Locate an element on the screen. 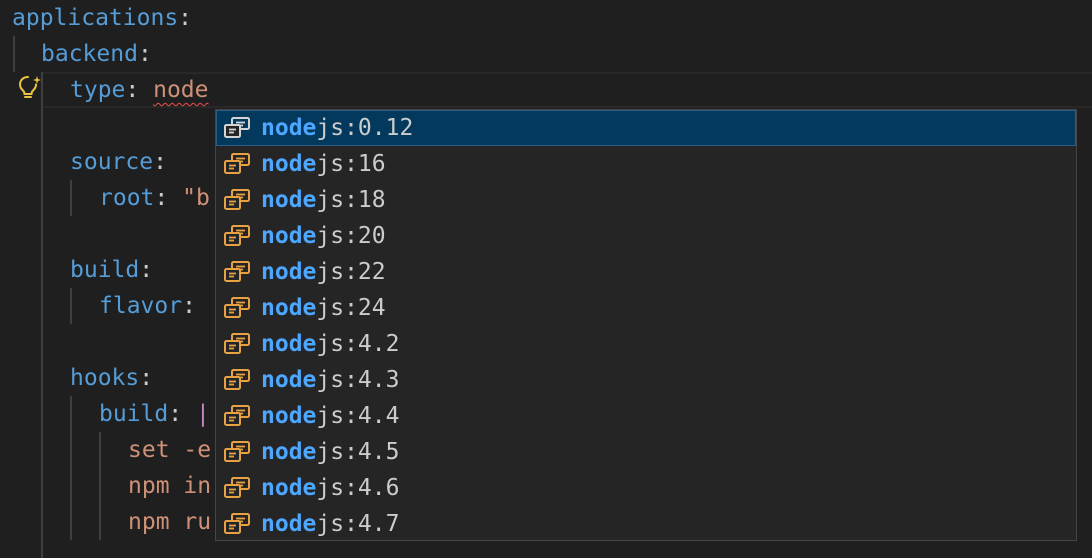 Image resolution: width=1092 pixels, height=558 pixels. suggestion-label: nodejs:22 is located at coordinates (323, 272).